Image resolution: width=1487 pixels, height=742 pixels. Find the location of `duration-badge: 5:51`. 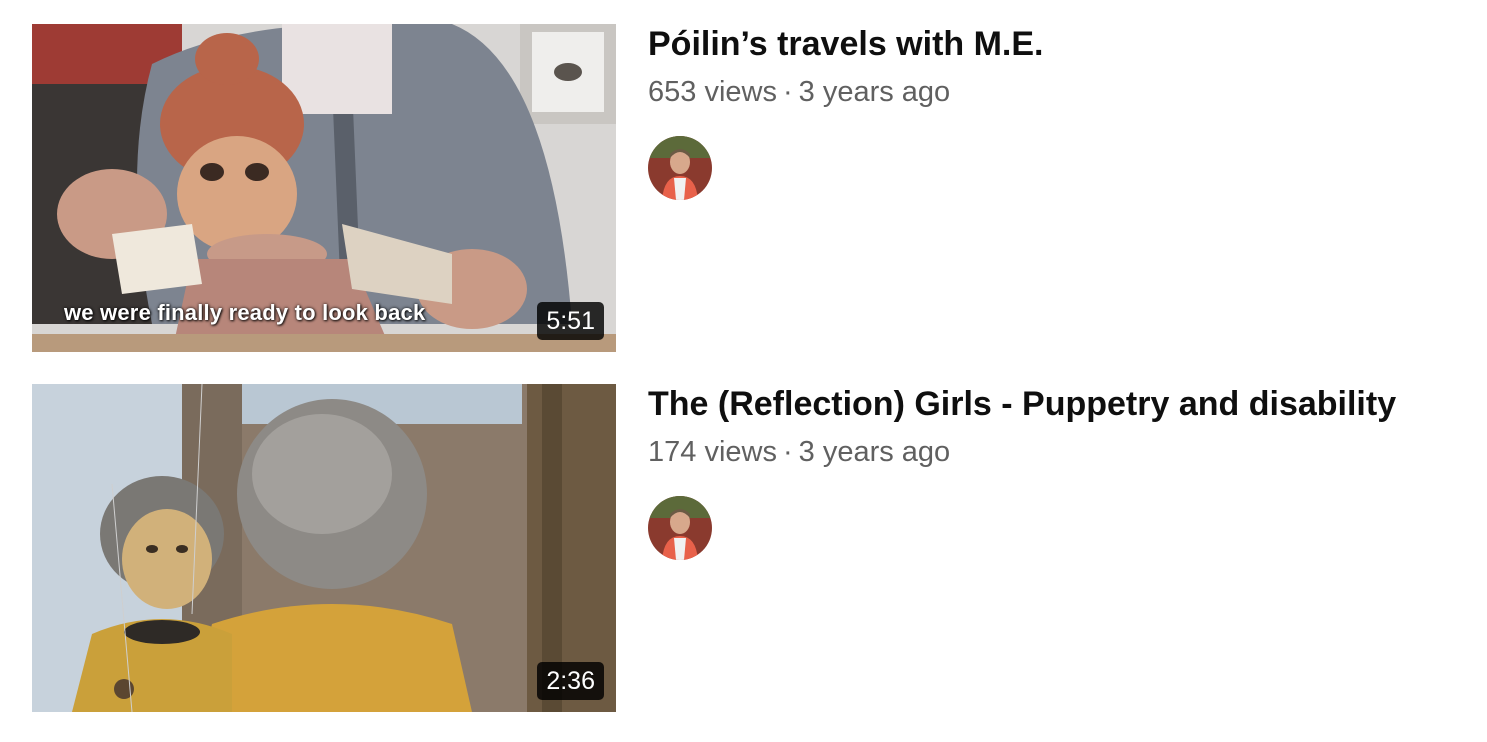

duration-badge: 5:51 is located at coordinates (570, 321).